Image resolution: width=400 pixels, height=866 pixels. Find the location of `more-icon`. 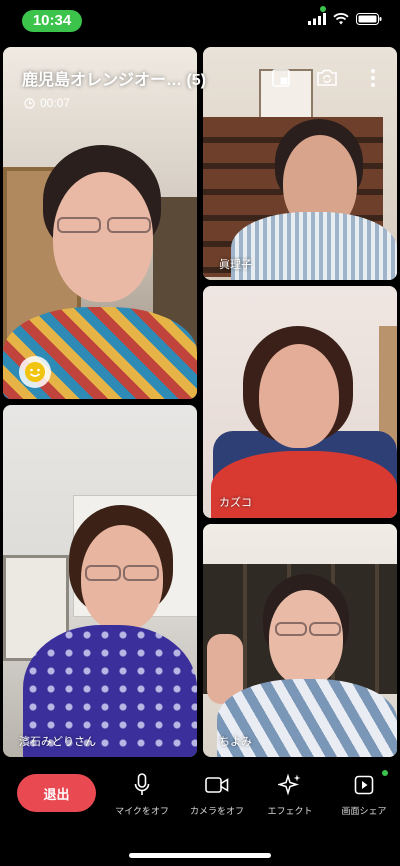

more-icon is located at coordinates (373, 78).